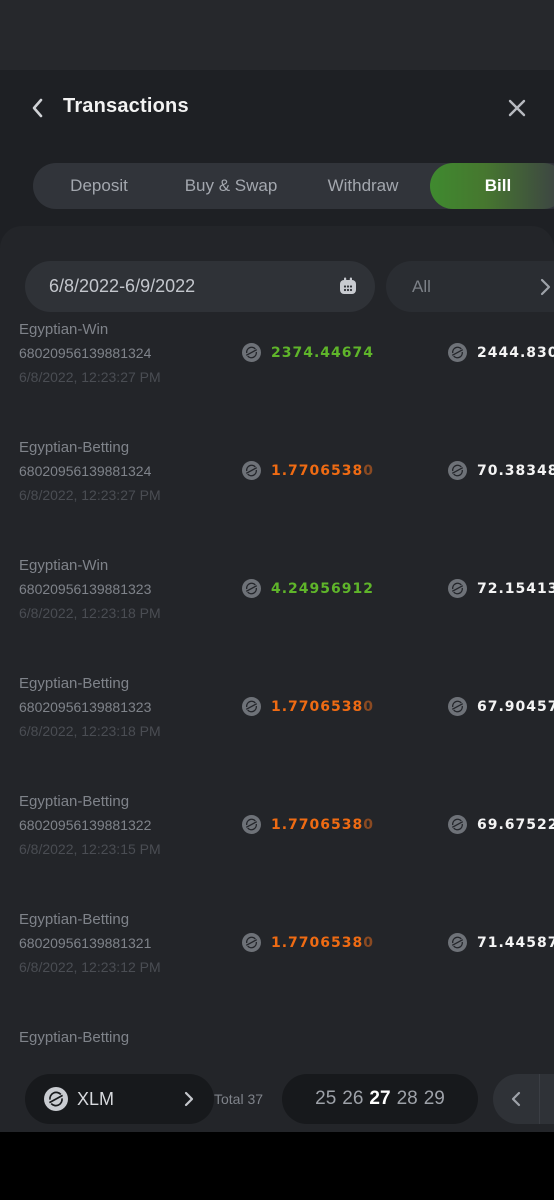 This screenshot has height=1200, width=554. I want to click on previous-page-button, so click(516, 1099).